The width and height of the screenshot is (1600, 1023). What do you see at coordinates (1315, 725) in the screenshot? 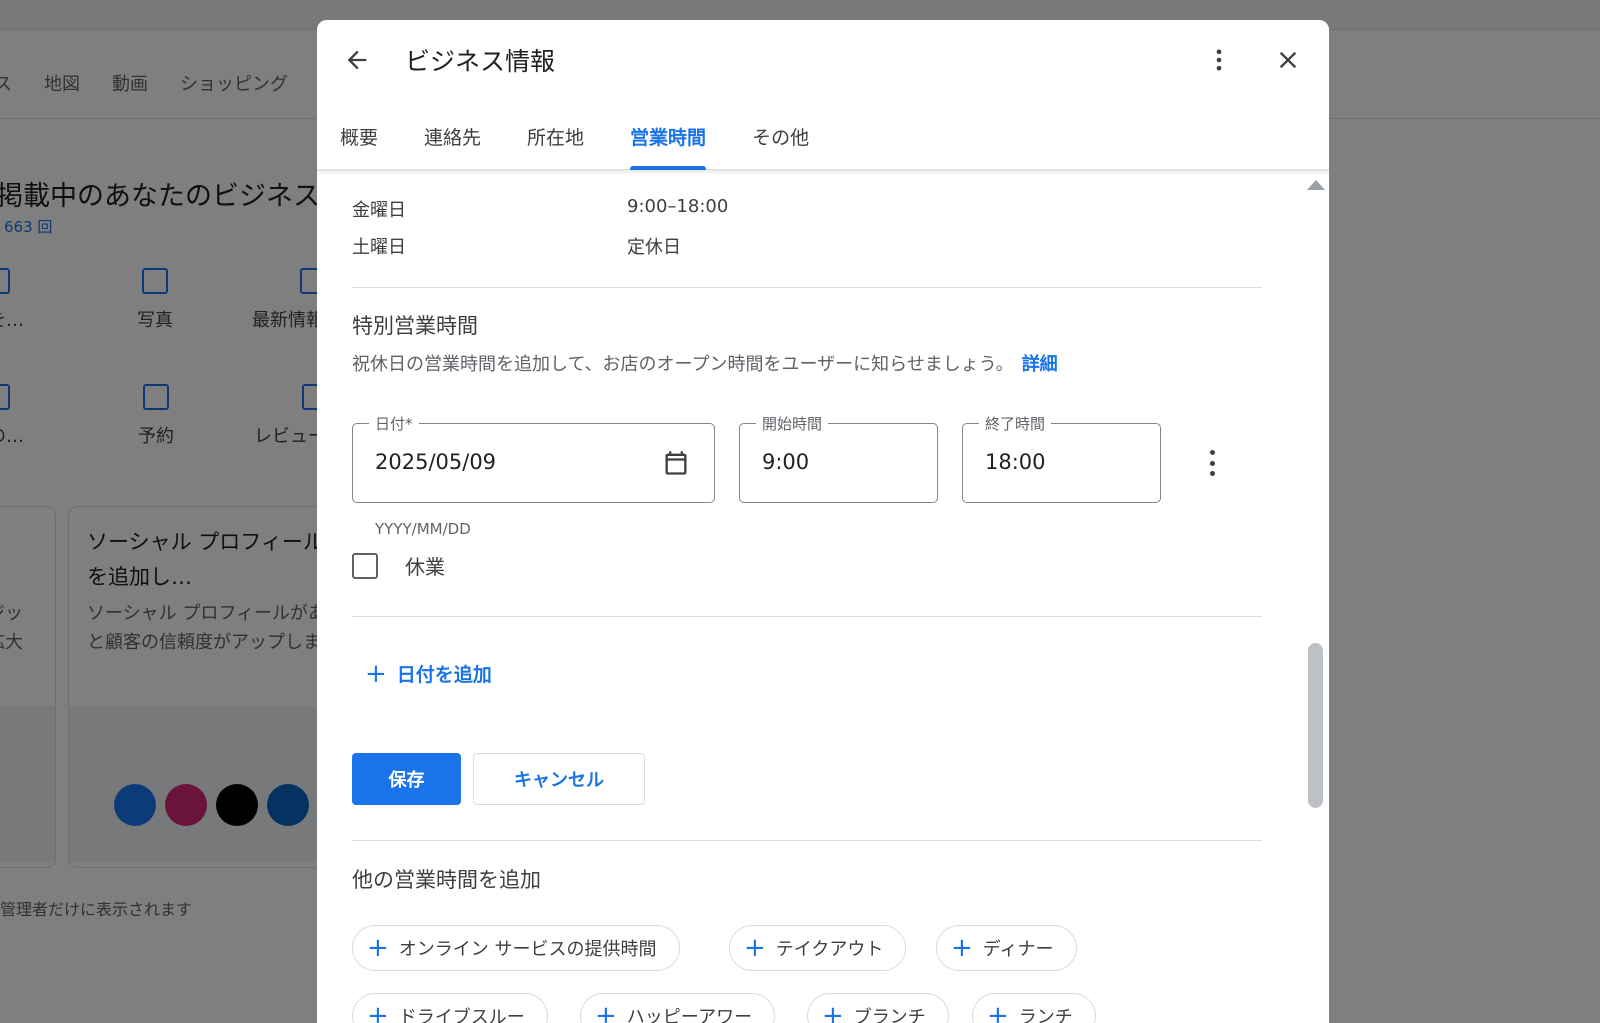
I see `scrollbar-thumb` at bounding box center [1315, 725].